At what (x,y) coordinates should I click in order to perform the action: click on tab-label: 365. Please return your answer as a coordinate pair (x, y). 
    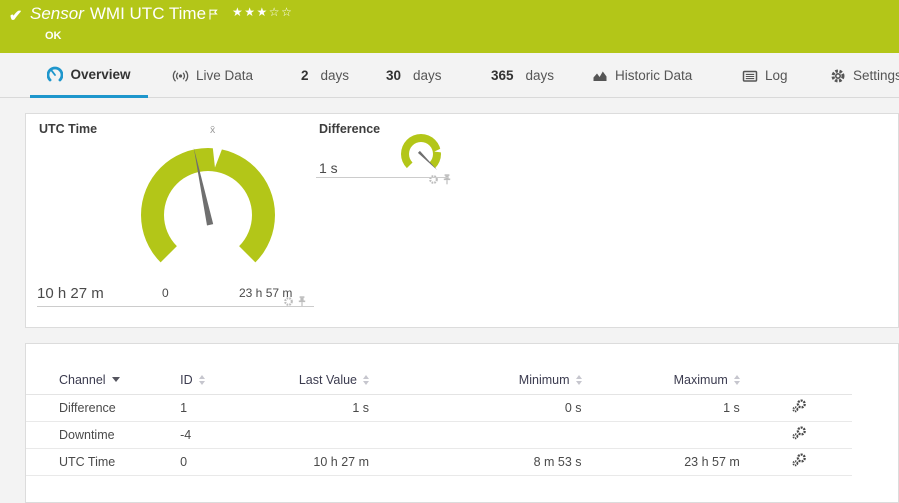
    Looking at the image, I should click on (502, 75).